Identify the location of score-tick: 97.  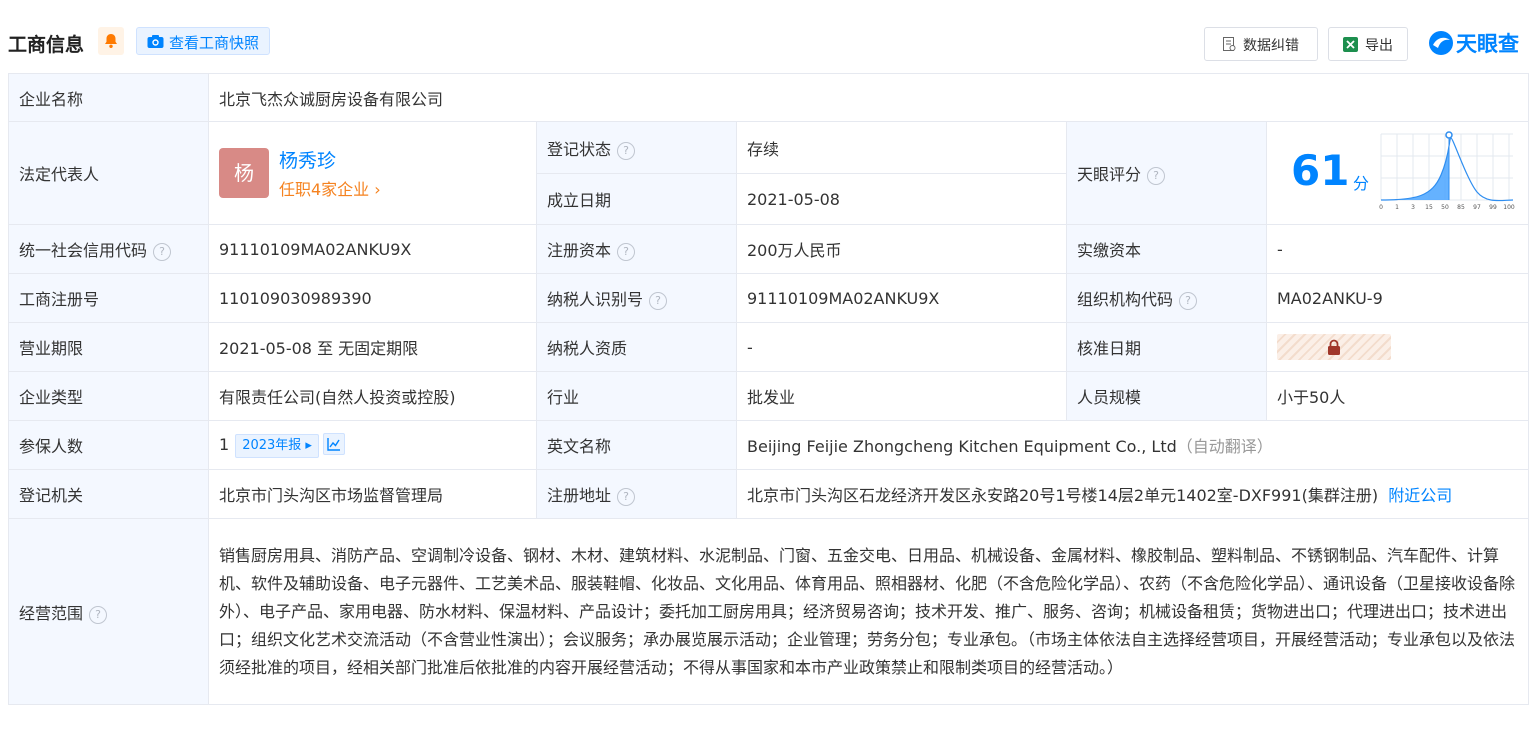
(1477, 207).